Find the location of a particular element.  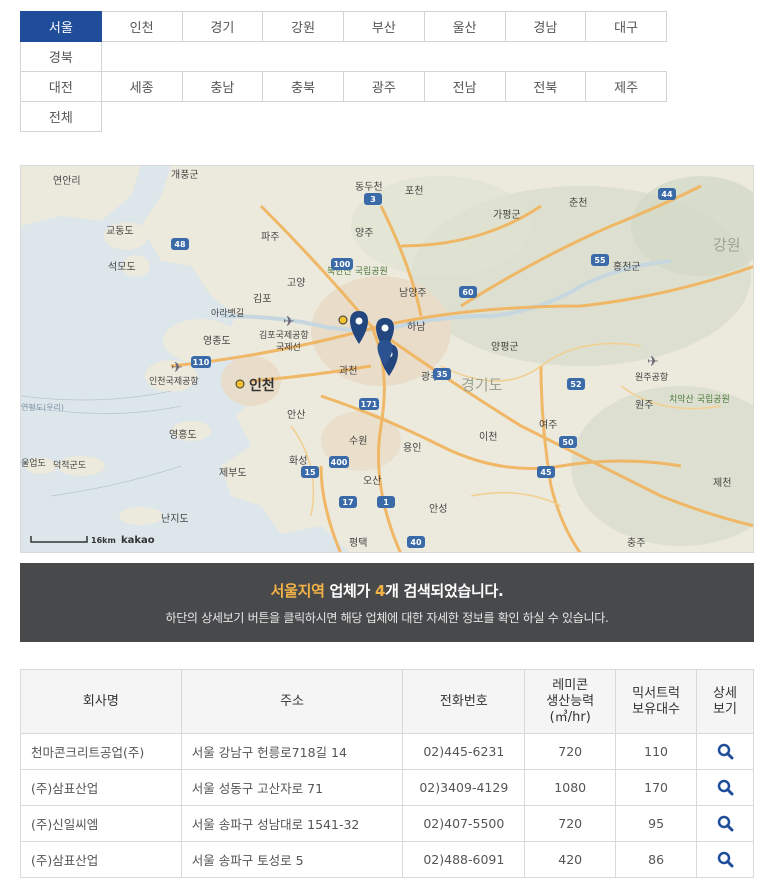

svg-text: 45 is located at coordinates (546, 472).